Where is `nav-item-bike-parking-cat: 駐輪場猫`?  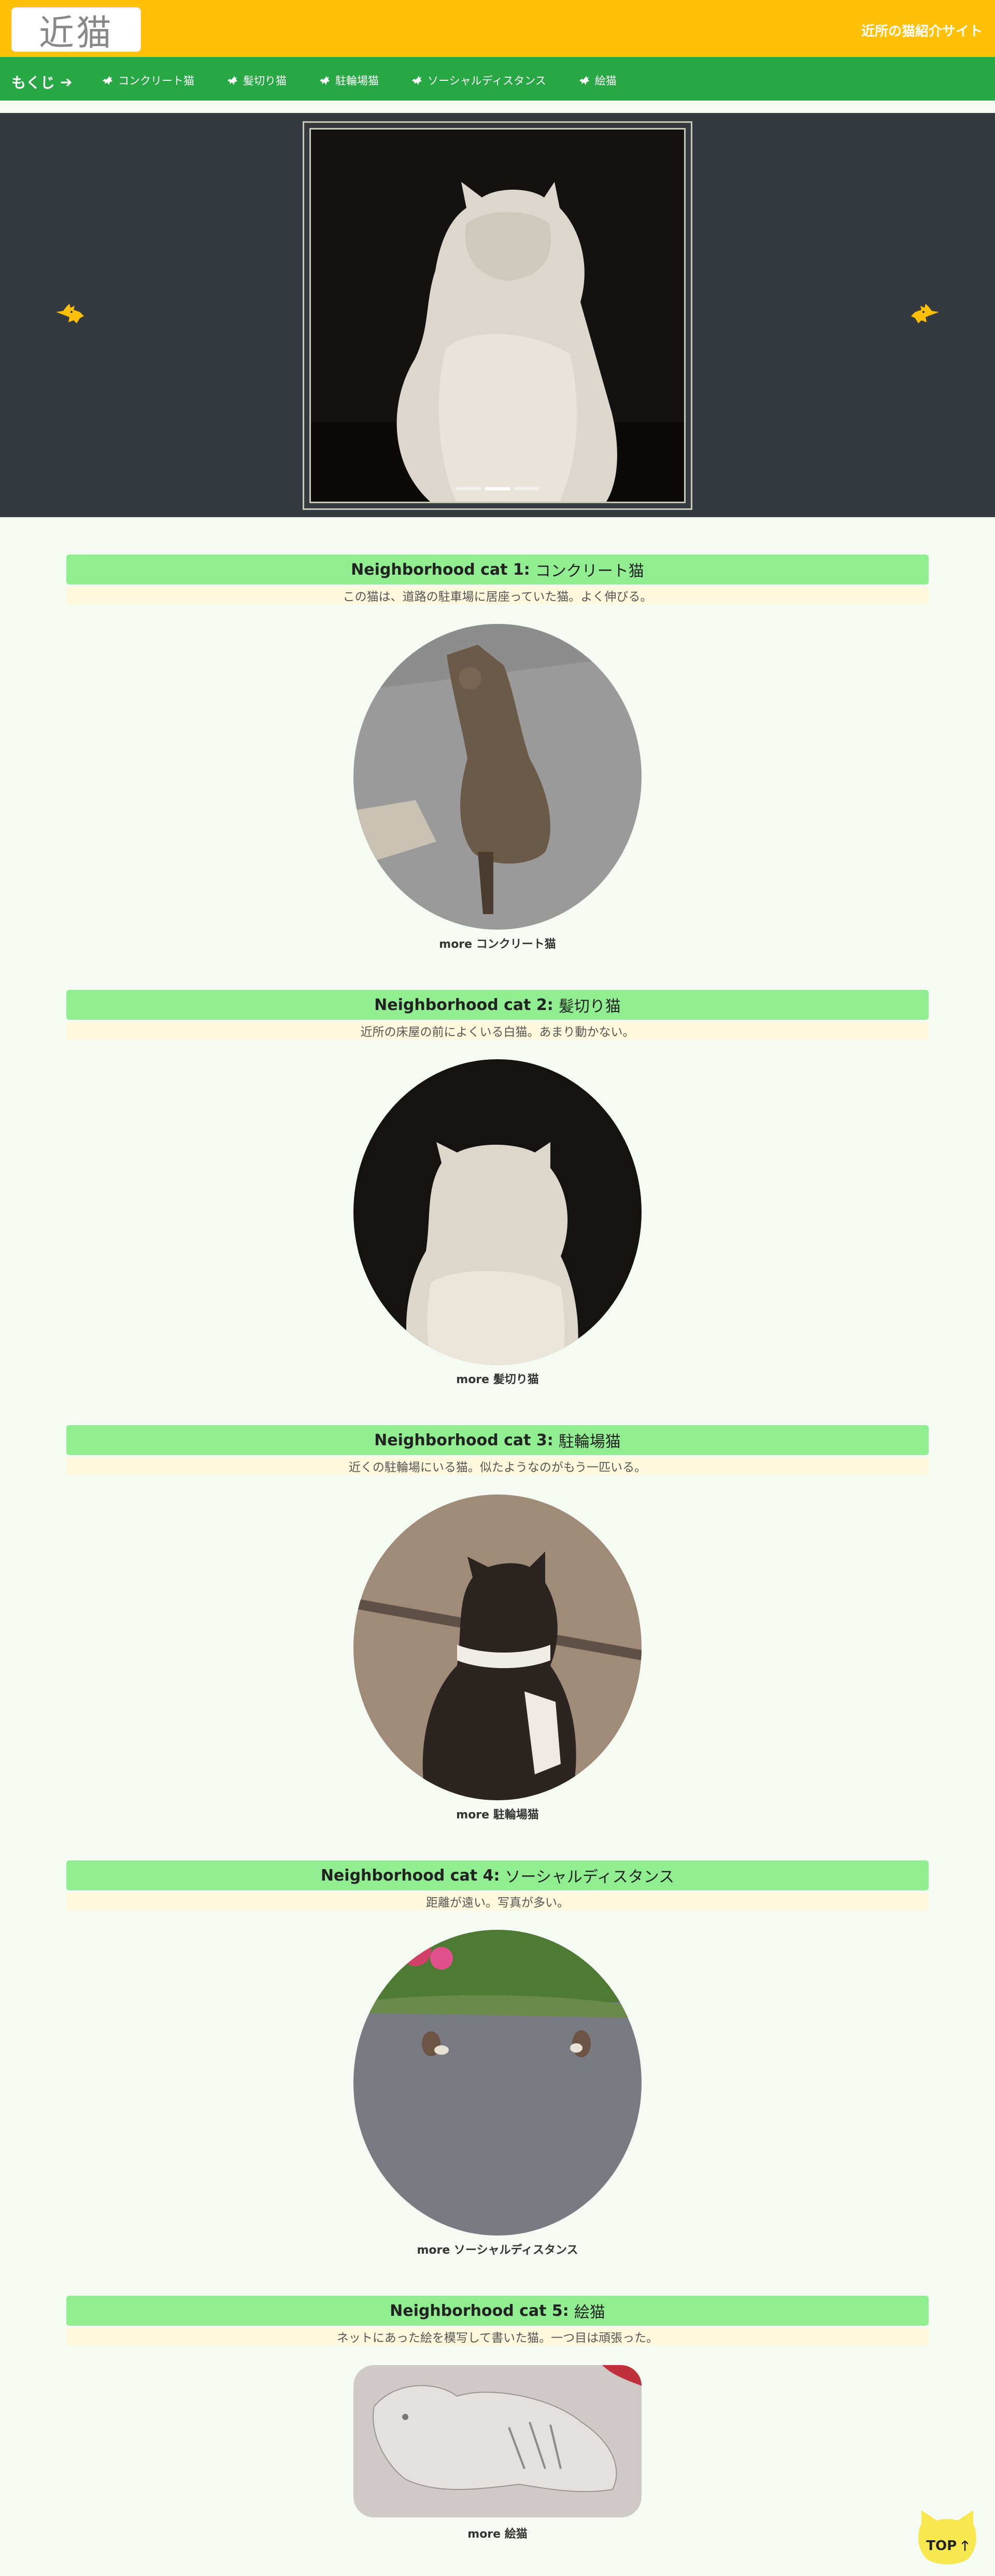 nav-item-bike-parking-cat: 駐輪場猫 is located at coordinates (349, 80).